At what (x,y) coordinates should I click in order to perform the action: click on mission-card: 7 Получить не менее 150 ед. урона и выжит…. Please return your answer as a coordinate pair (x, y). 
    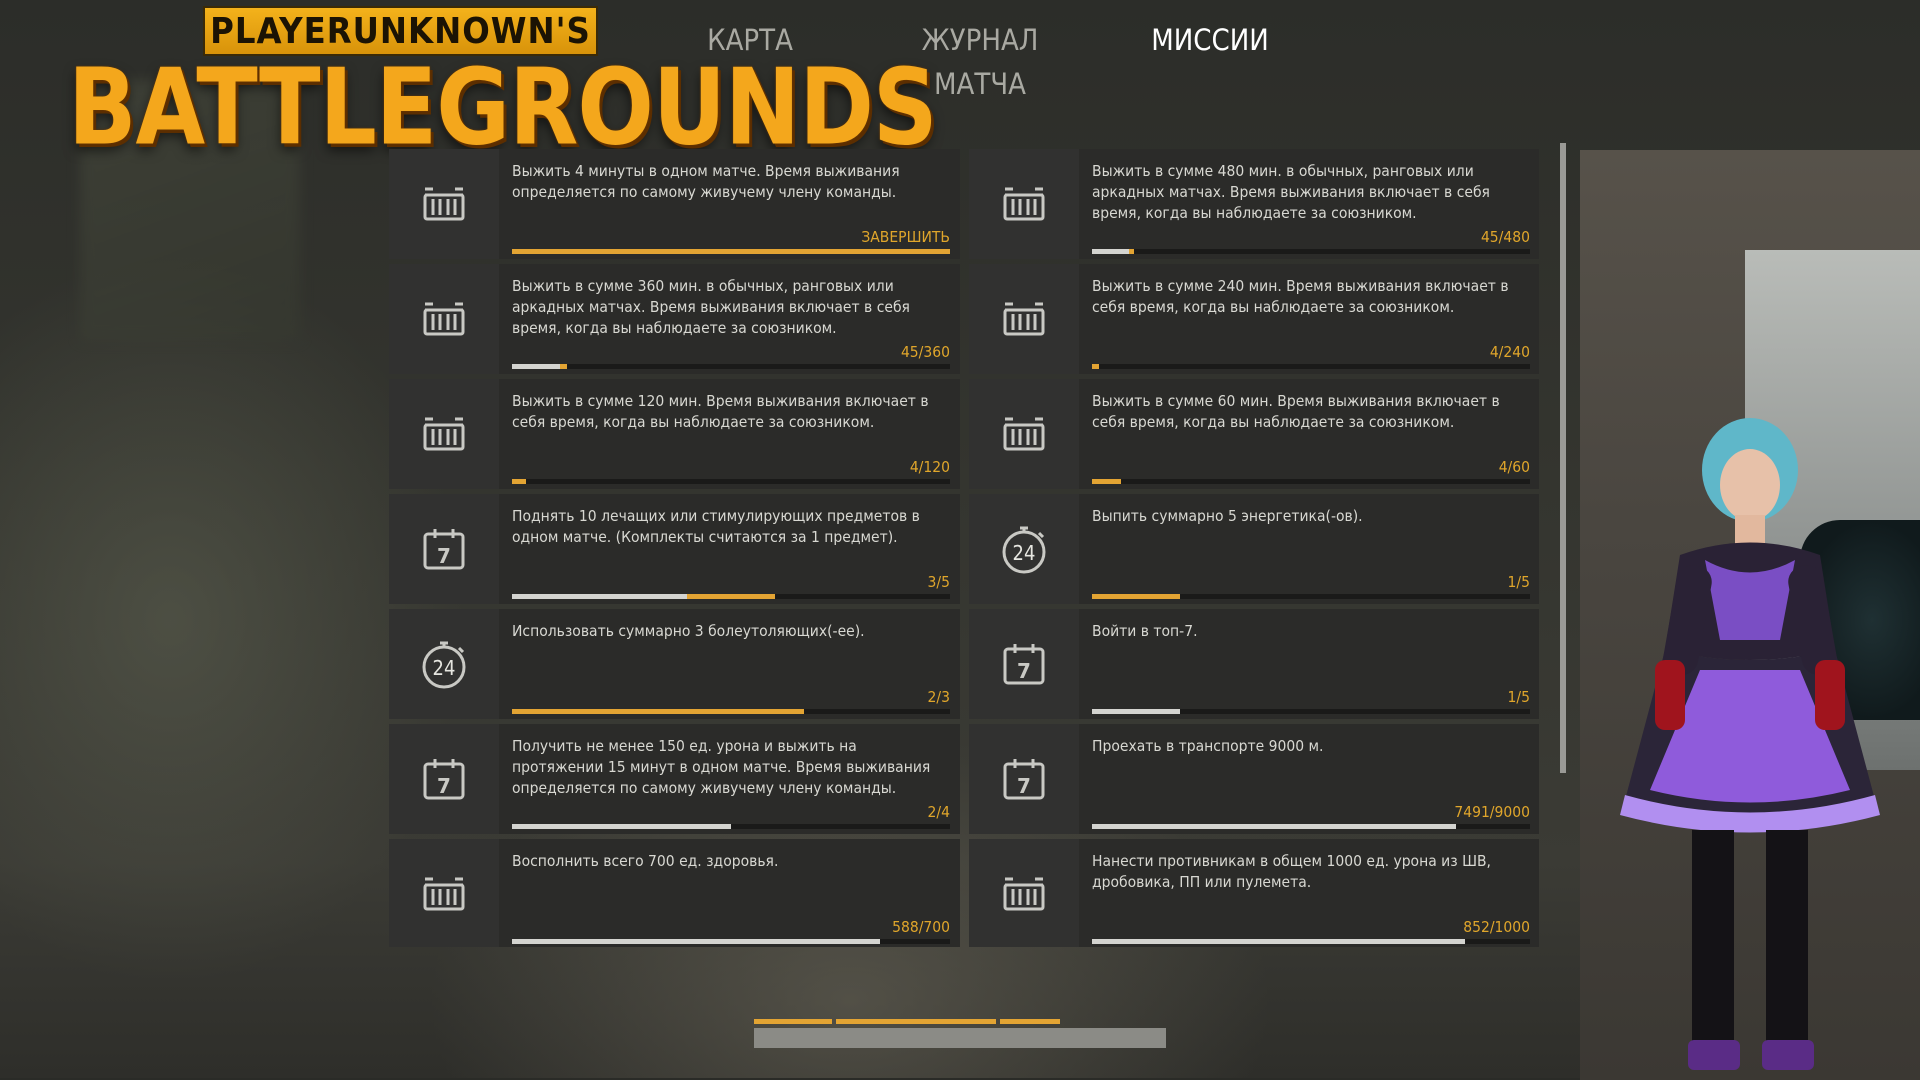
    Looking at the image, I should click on (674, 779).